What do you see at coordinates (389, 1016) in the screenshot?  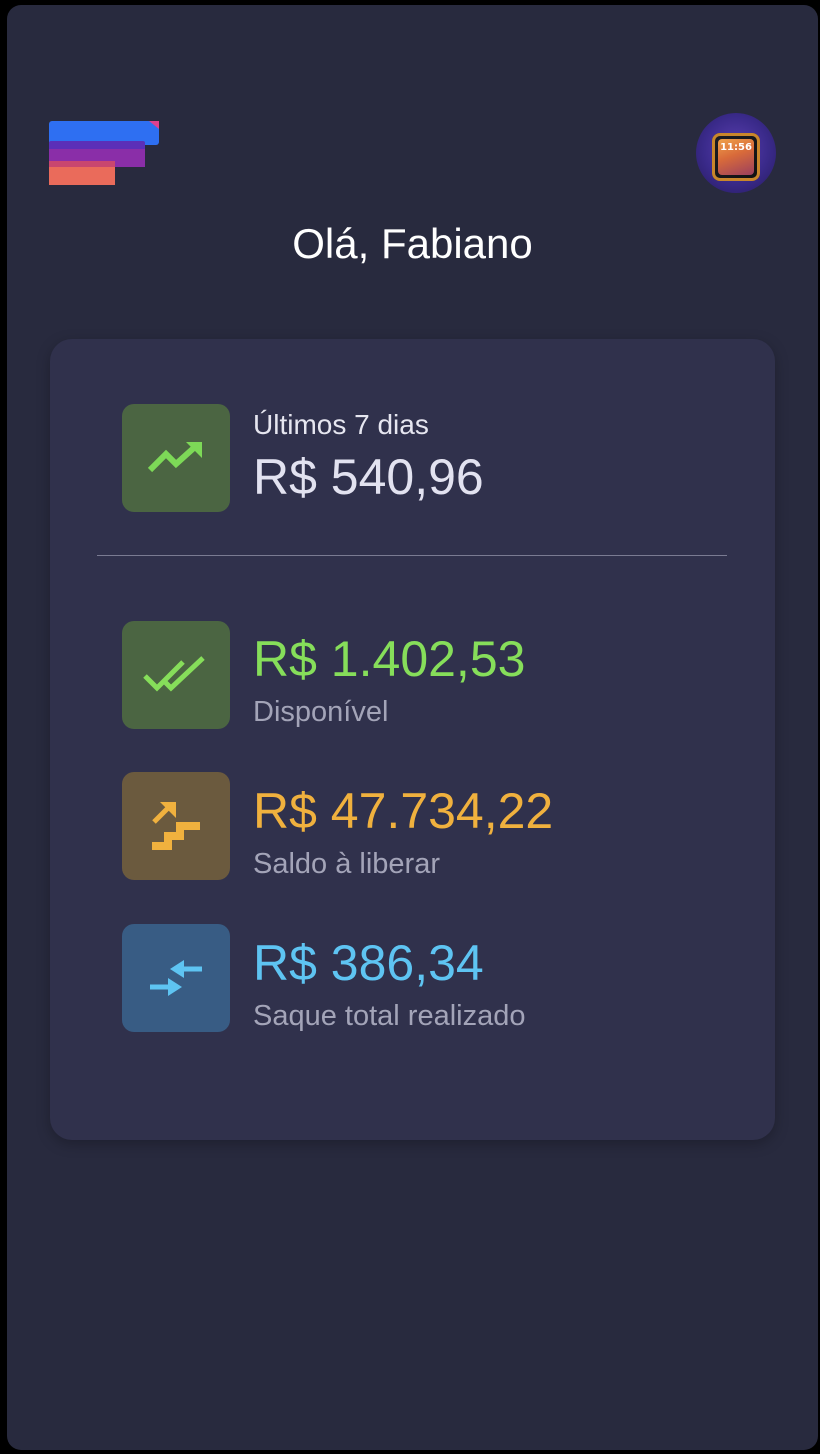 I see `withdrawn-total-label: Saque total realizado` at bounding box center [389, 1016].